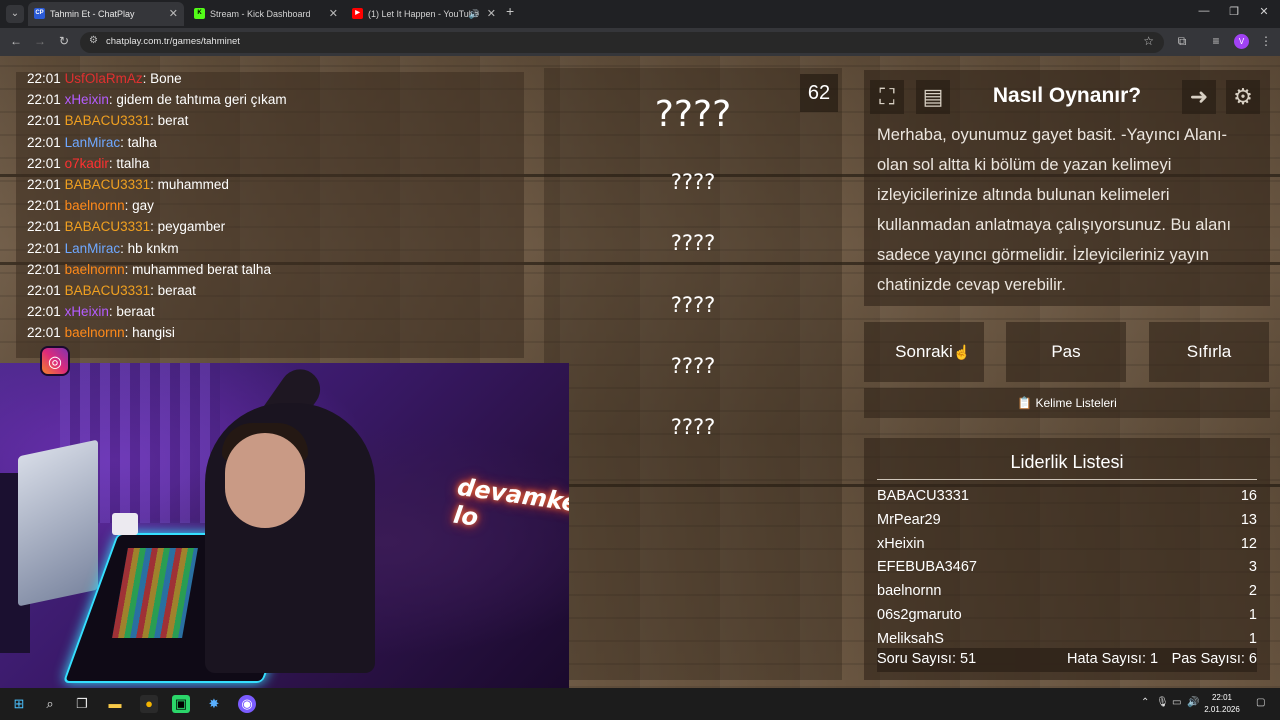 This screenshot has width=1280, height=720. What do you see at coordinates (149, 704) in the screenshot?
I see `chrome-icon: ●` at bounding box center [149, 704].